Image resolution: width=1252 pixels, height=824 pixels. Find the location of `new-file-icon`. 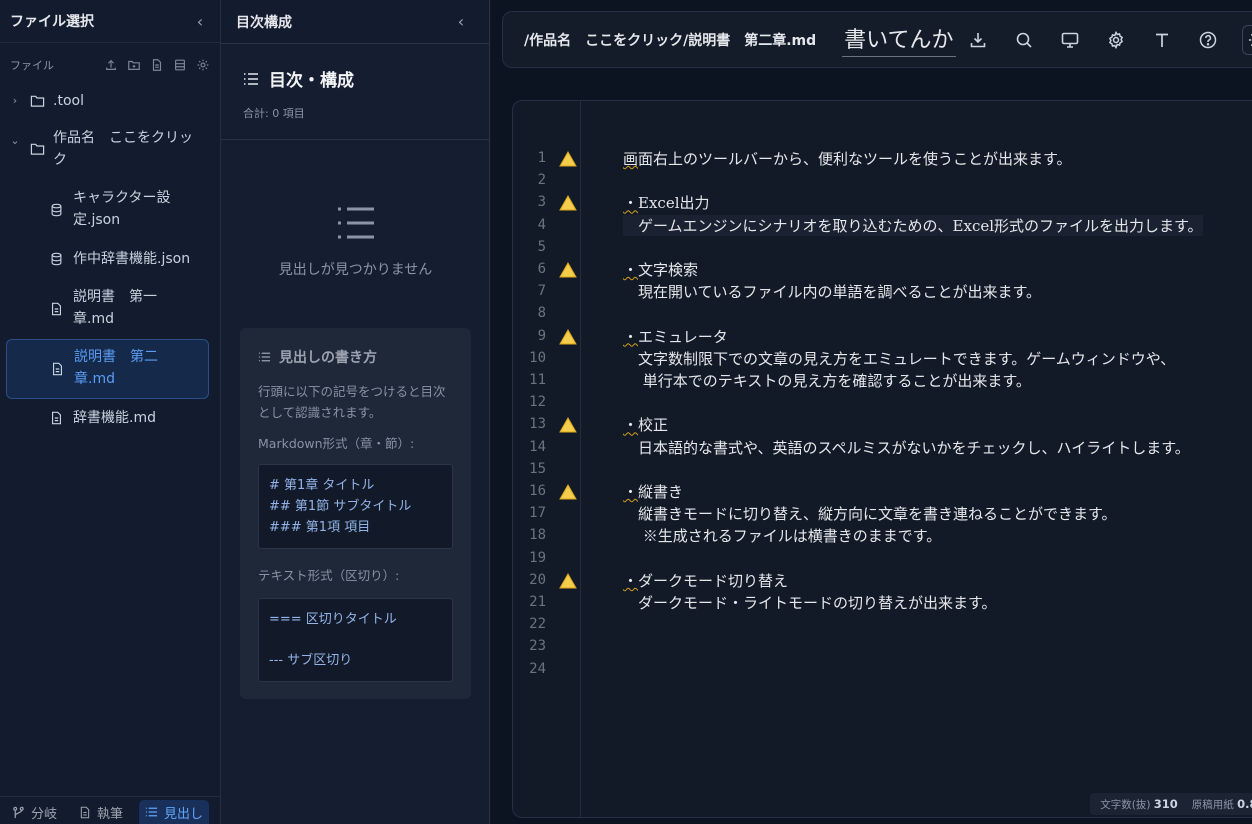

new-file-icon is located at coordinates (157, 65).